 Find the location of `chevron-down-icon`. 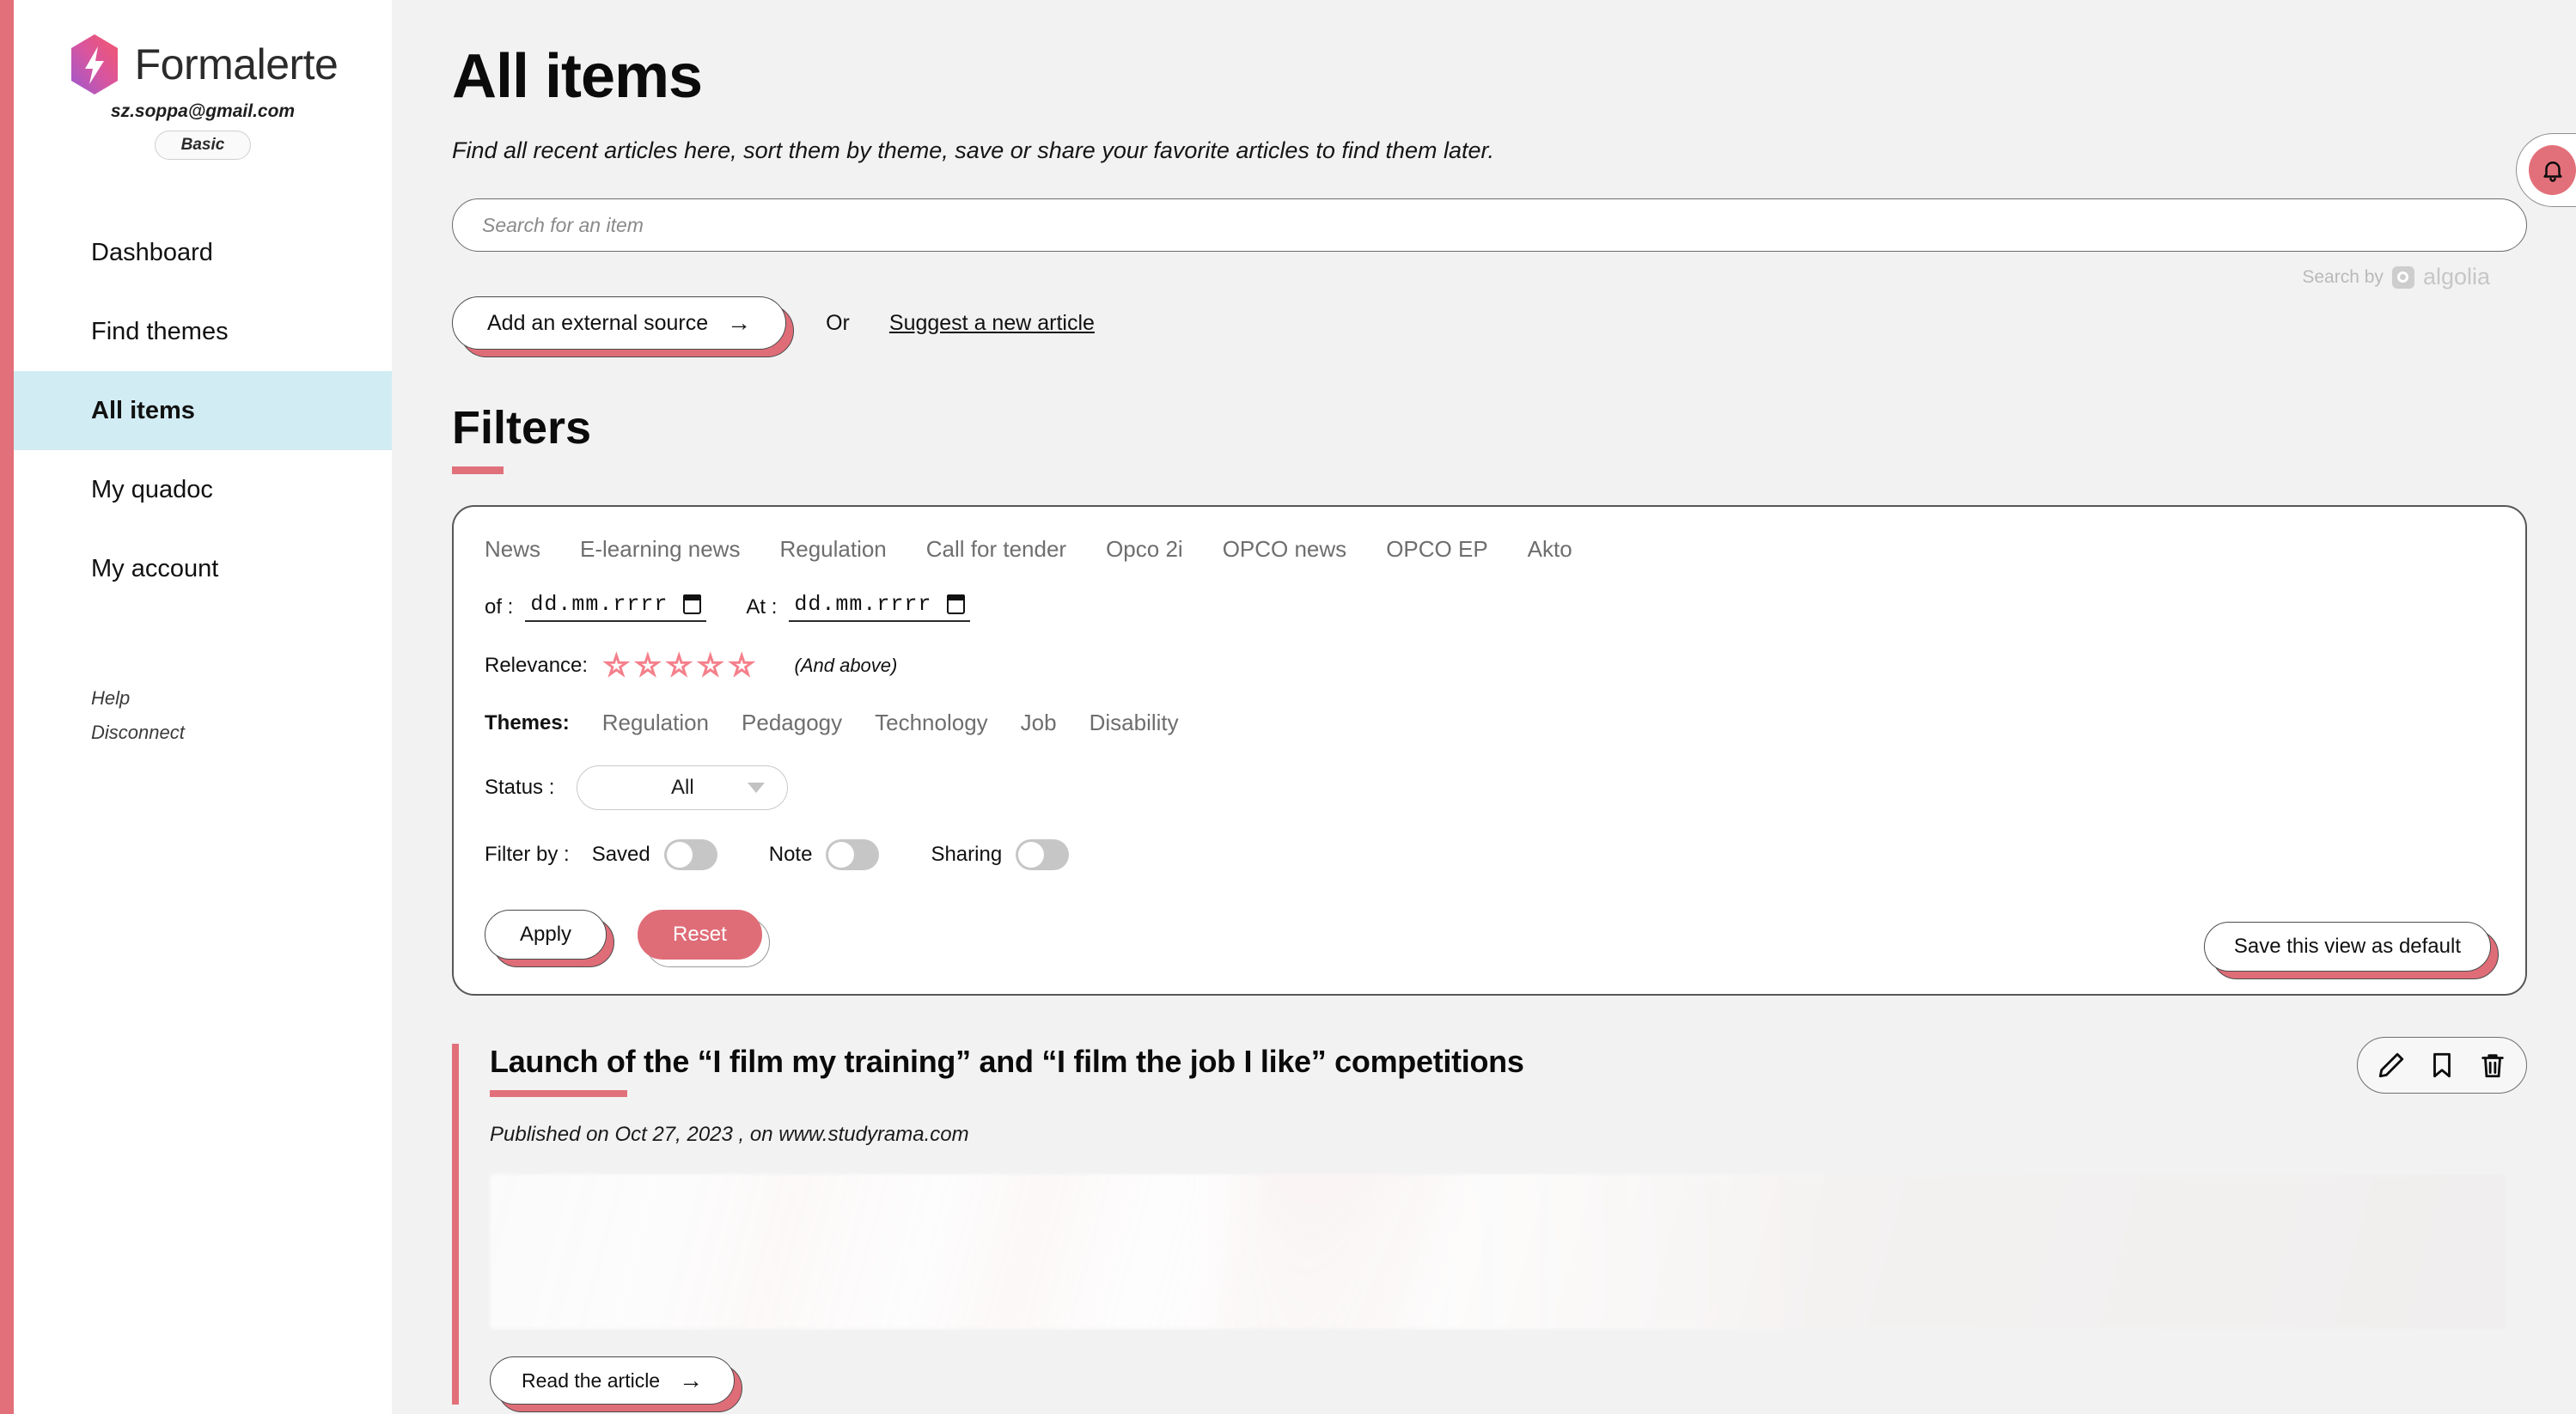

chevron-down-icon is located at coordinates (757, 788).